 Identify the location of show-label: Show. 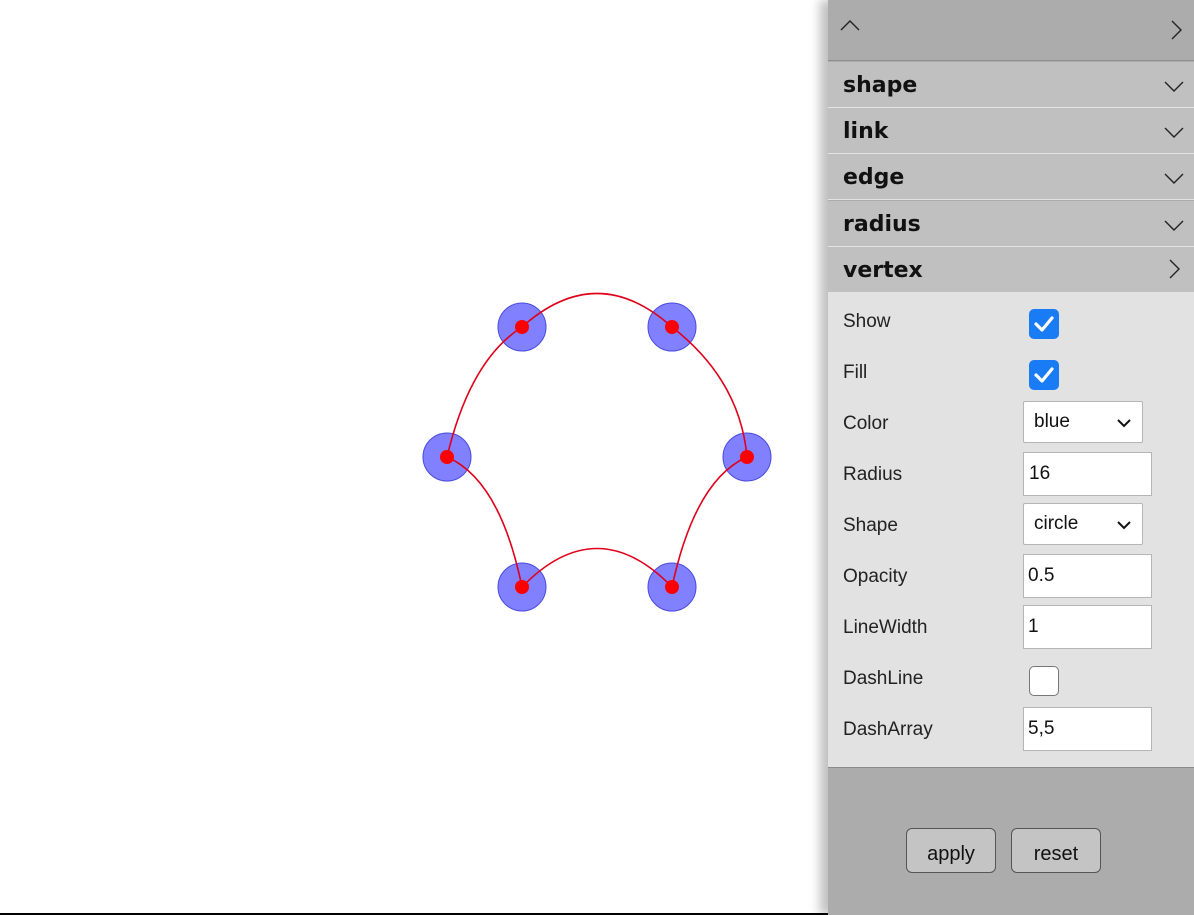
(867, 321).